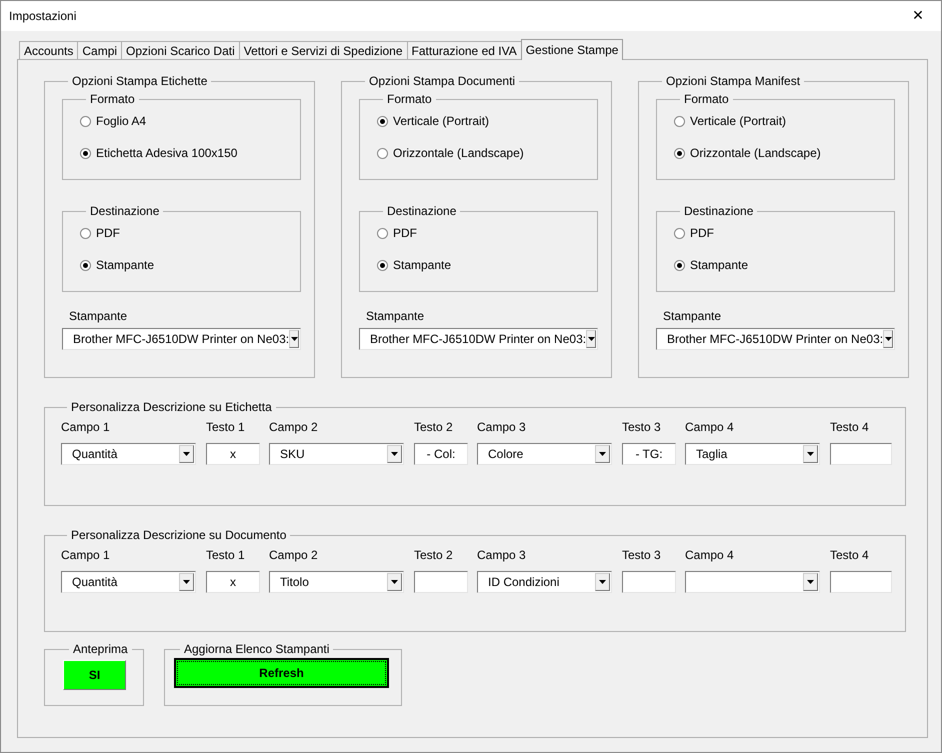 This screenshot has width=942, height=753. I want to click on tab: Vettori e Servizi di Spedizione, so click(323, 50).